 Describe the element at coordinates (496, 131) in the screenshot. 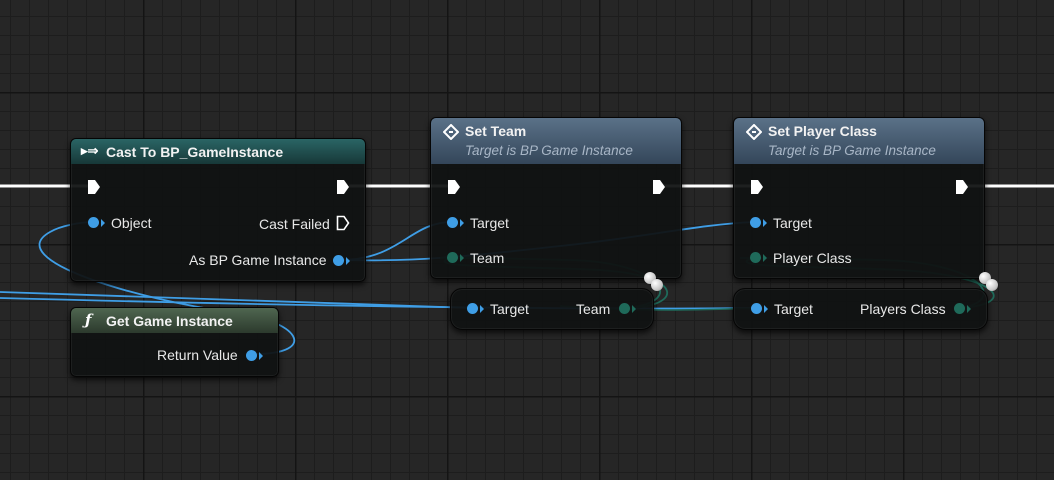

I see `set-team-title: Set Team` at that location.